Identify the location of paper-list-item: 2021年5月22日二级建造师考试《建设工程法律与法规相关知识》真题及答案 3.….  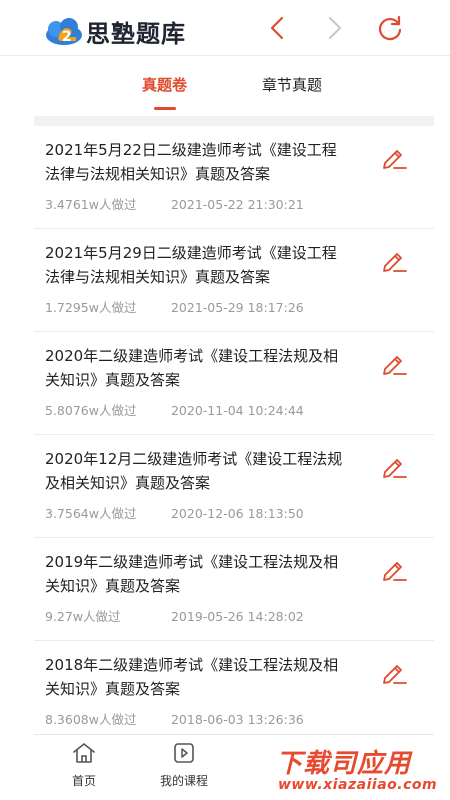
(234, 177).